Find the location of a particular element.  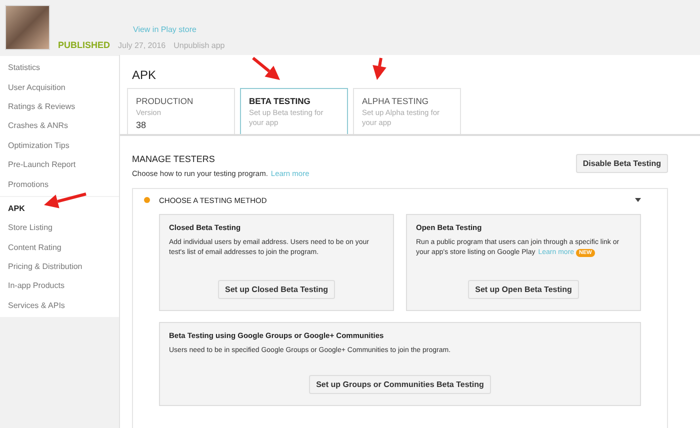

setup-button: Set up Groups or Communities Beta Testing is located at coordinates (400, 384).